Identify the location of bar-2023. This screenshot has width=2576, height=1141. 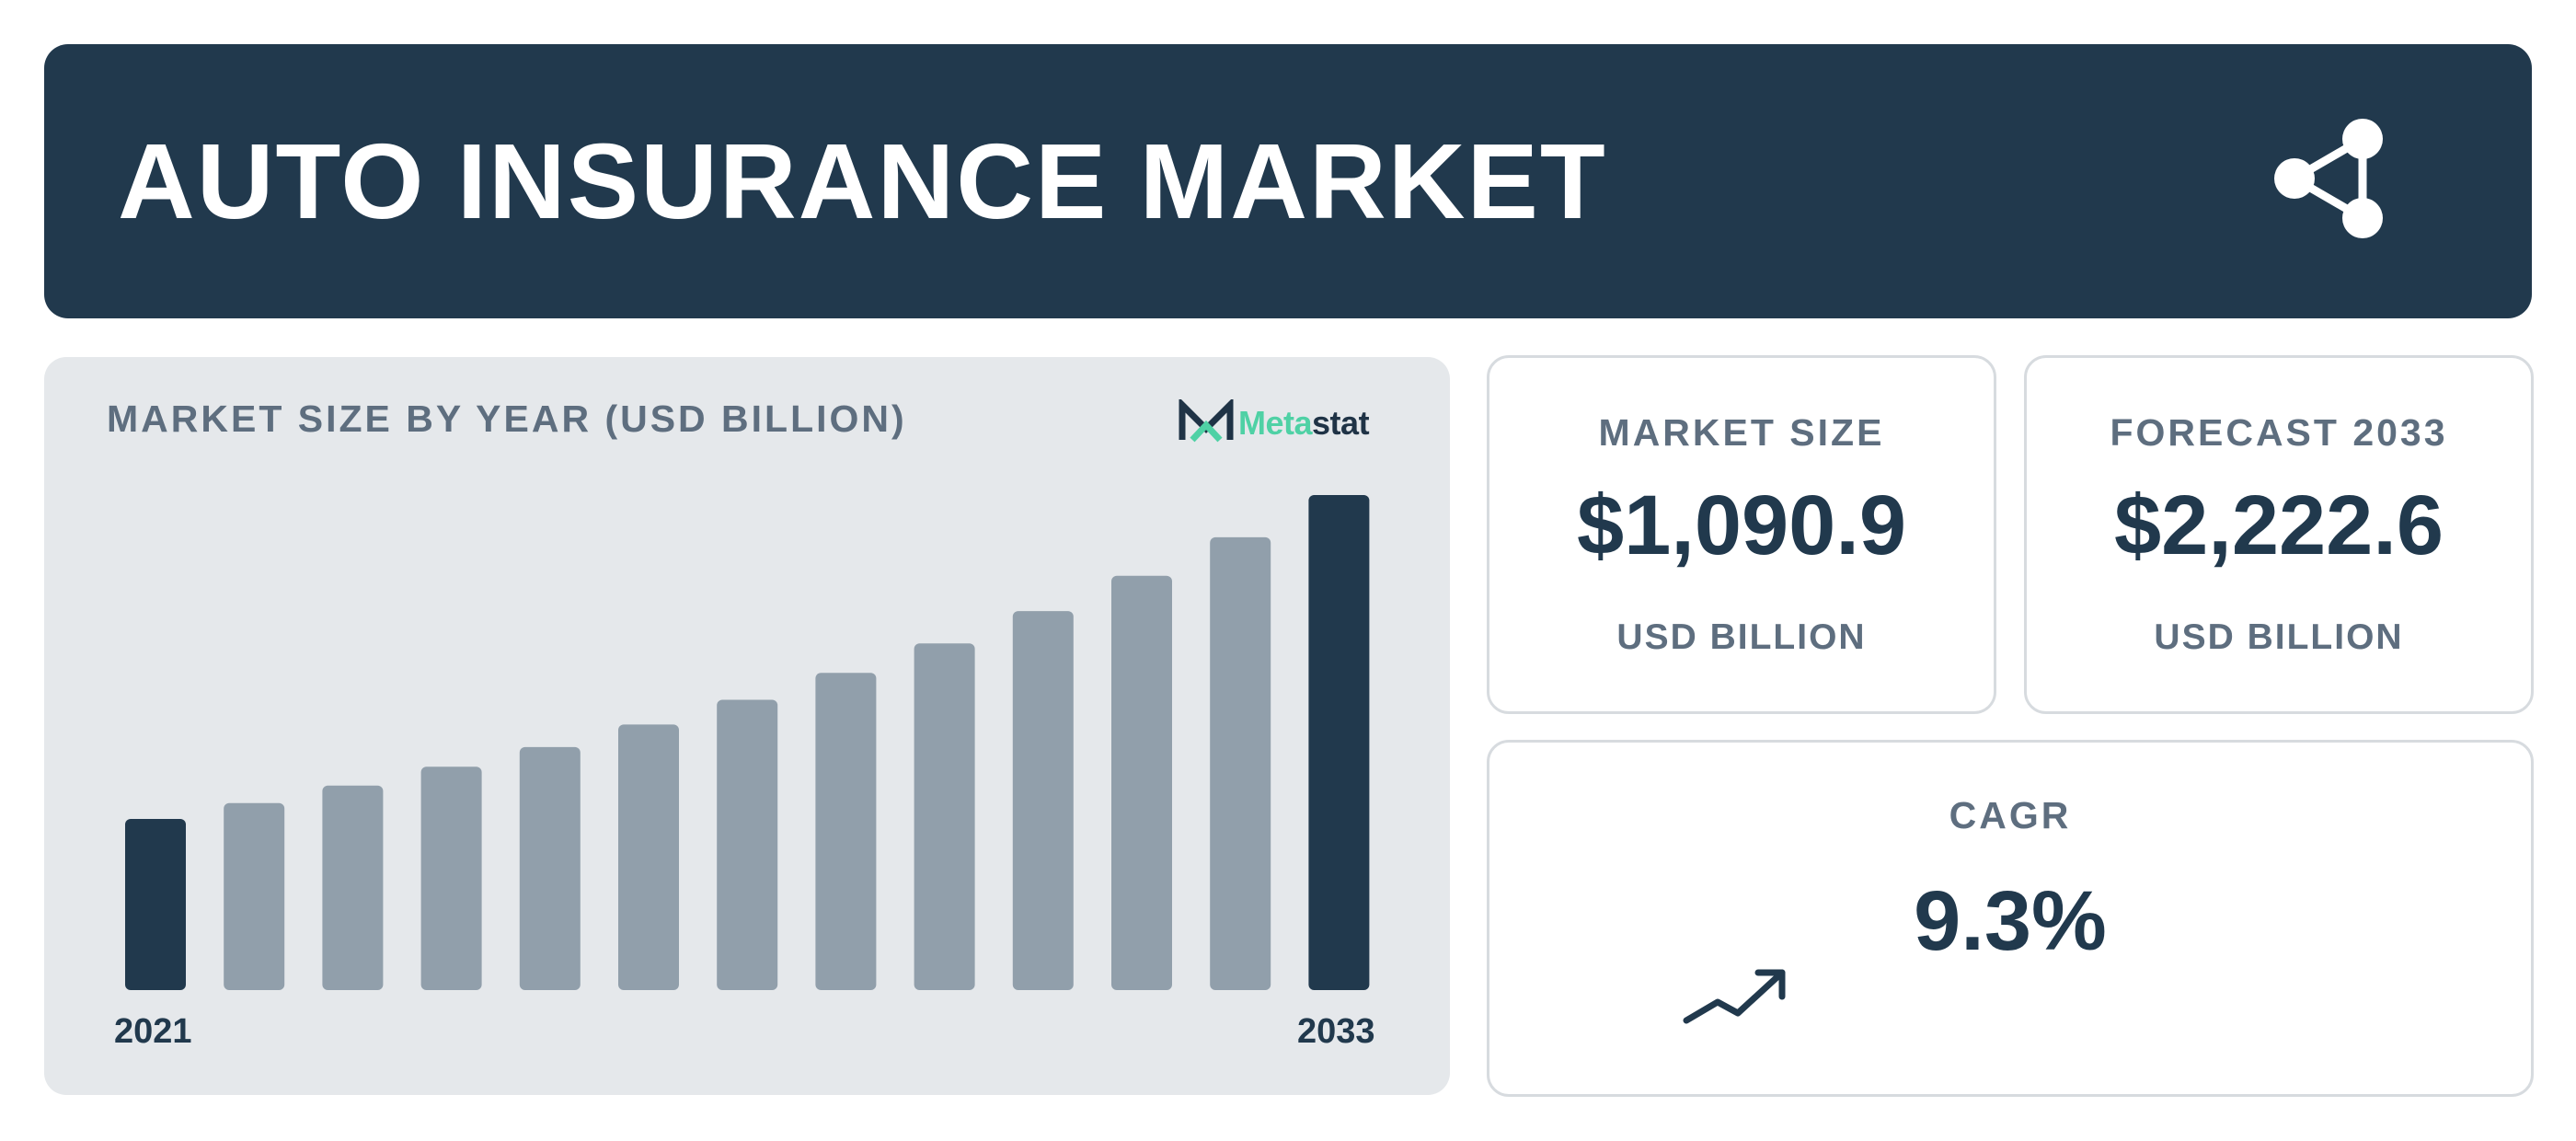
(353, 888).